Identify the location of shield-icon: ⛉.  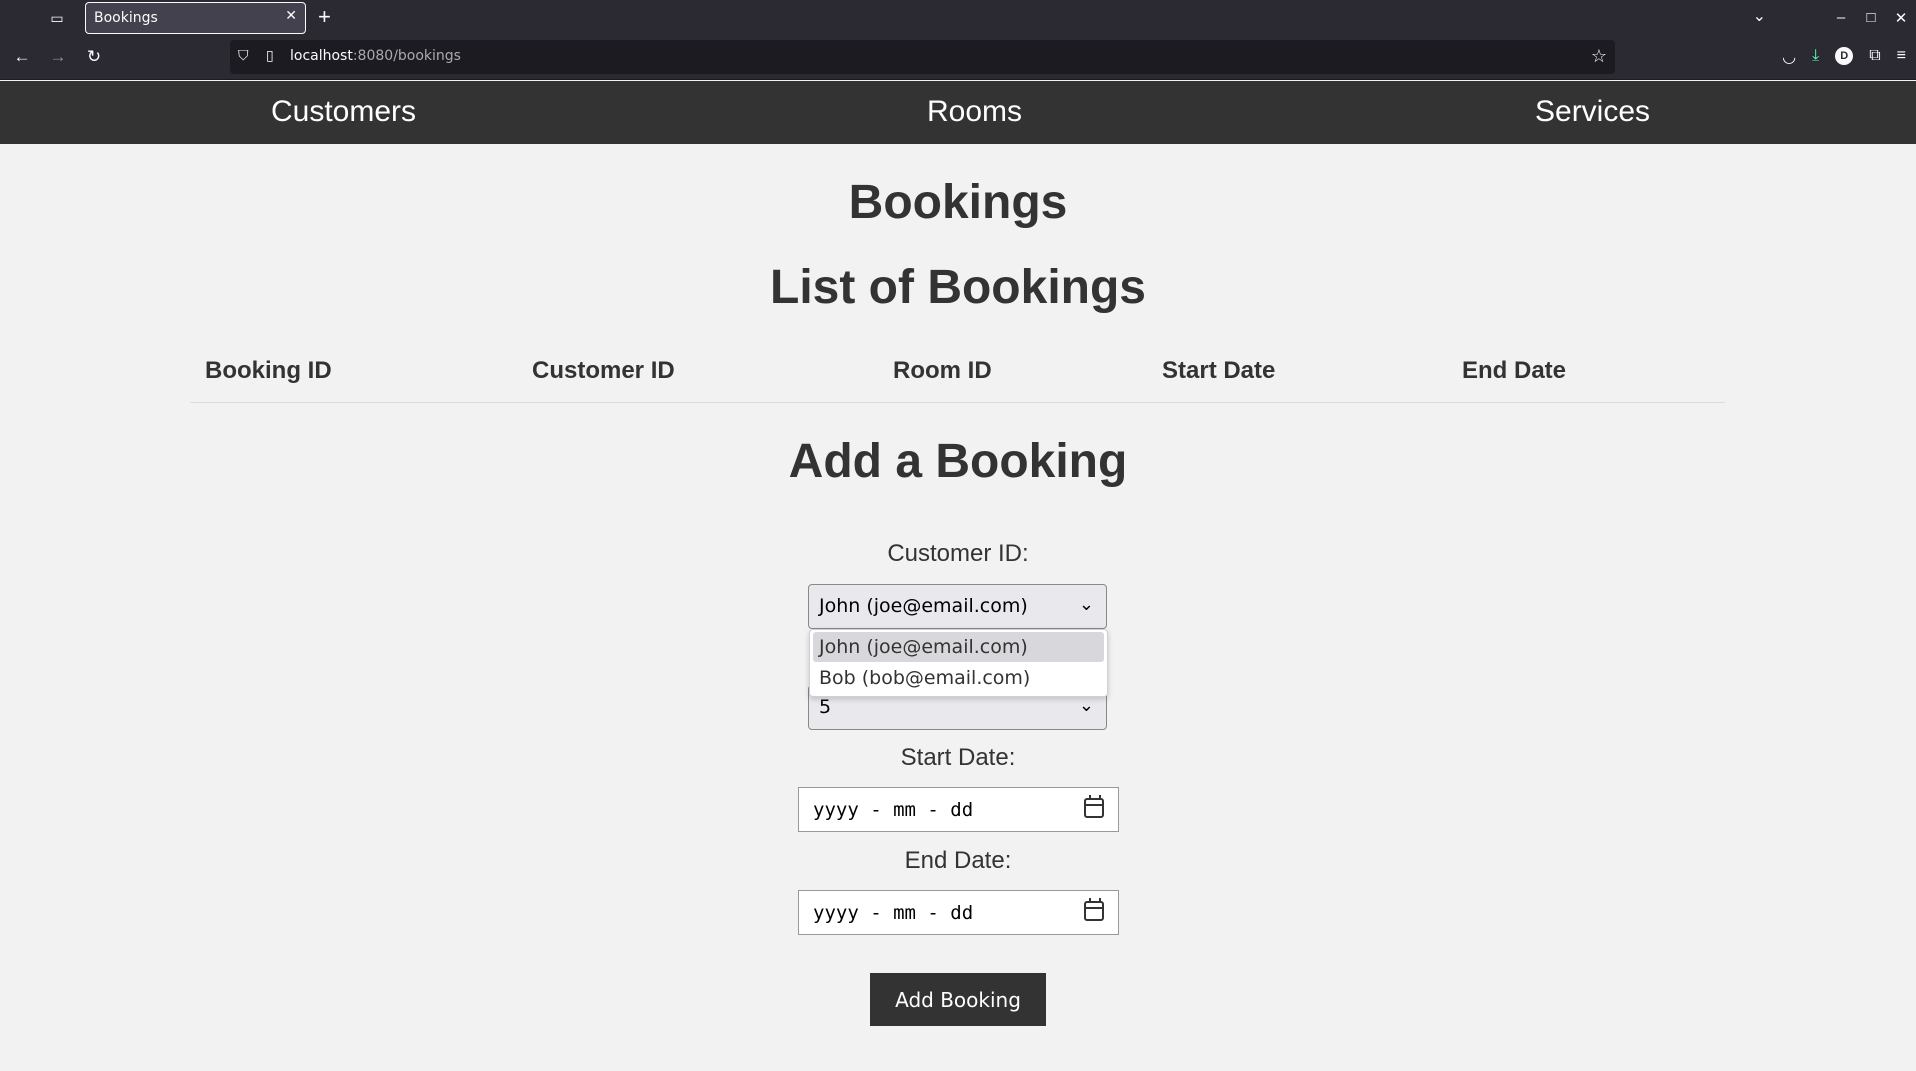
(243, 56).